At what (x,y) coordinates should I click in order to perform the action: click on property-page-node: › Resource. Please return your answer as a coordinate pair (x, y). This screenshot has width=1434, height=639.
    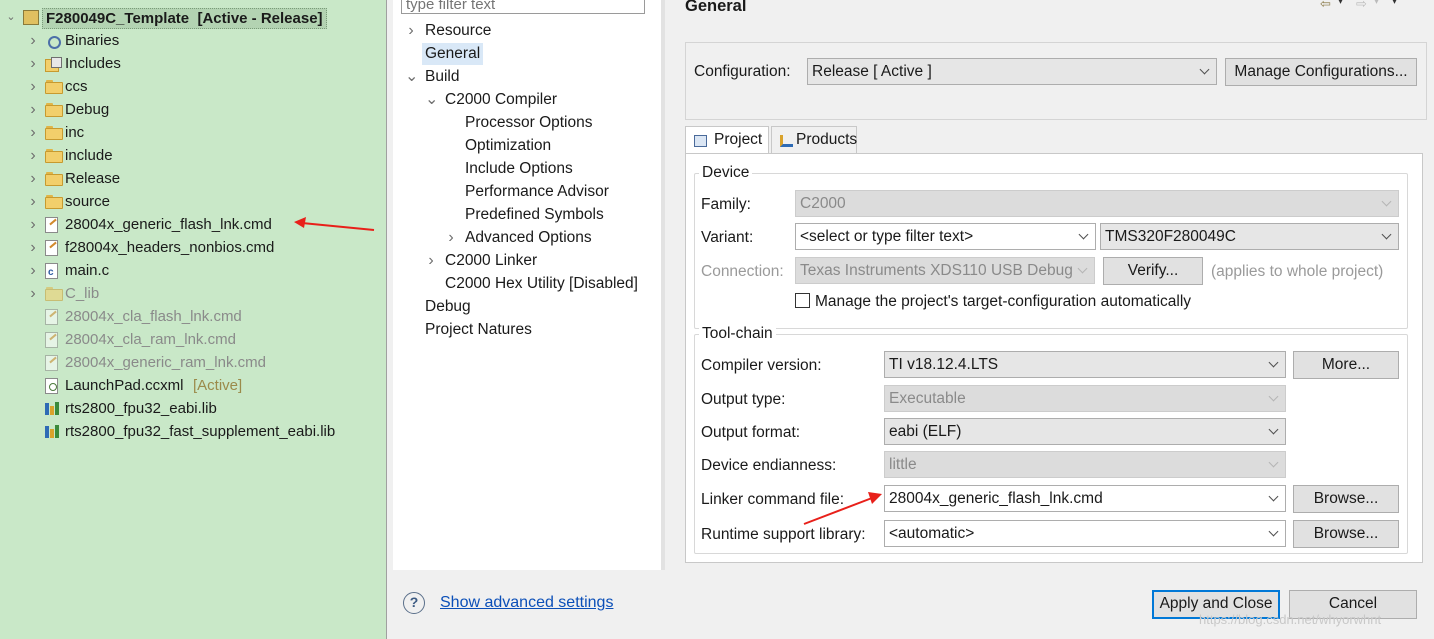
    Looking at the image, I should click on (526, 31).